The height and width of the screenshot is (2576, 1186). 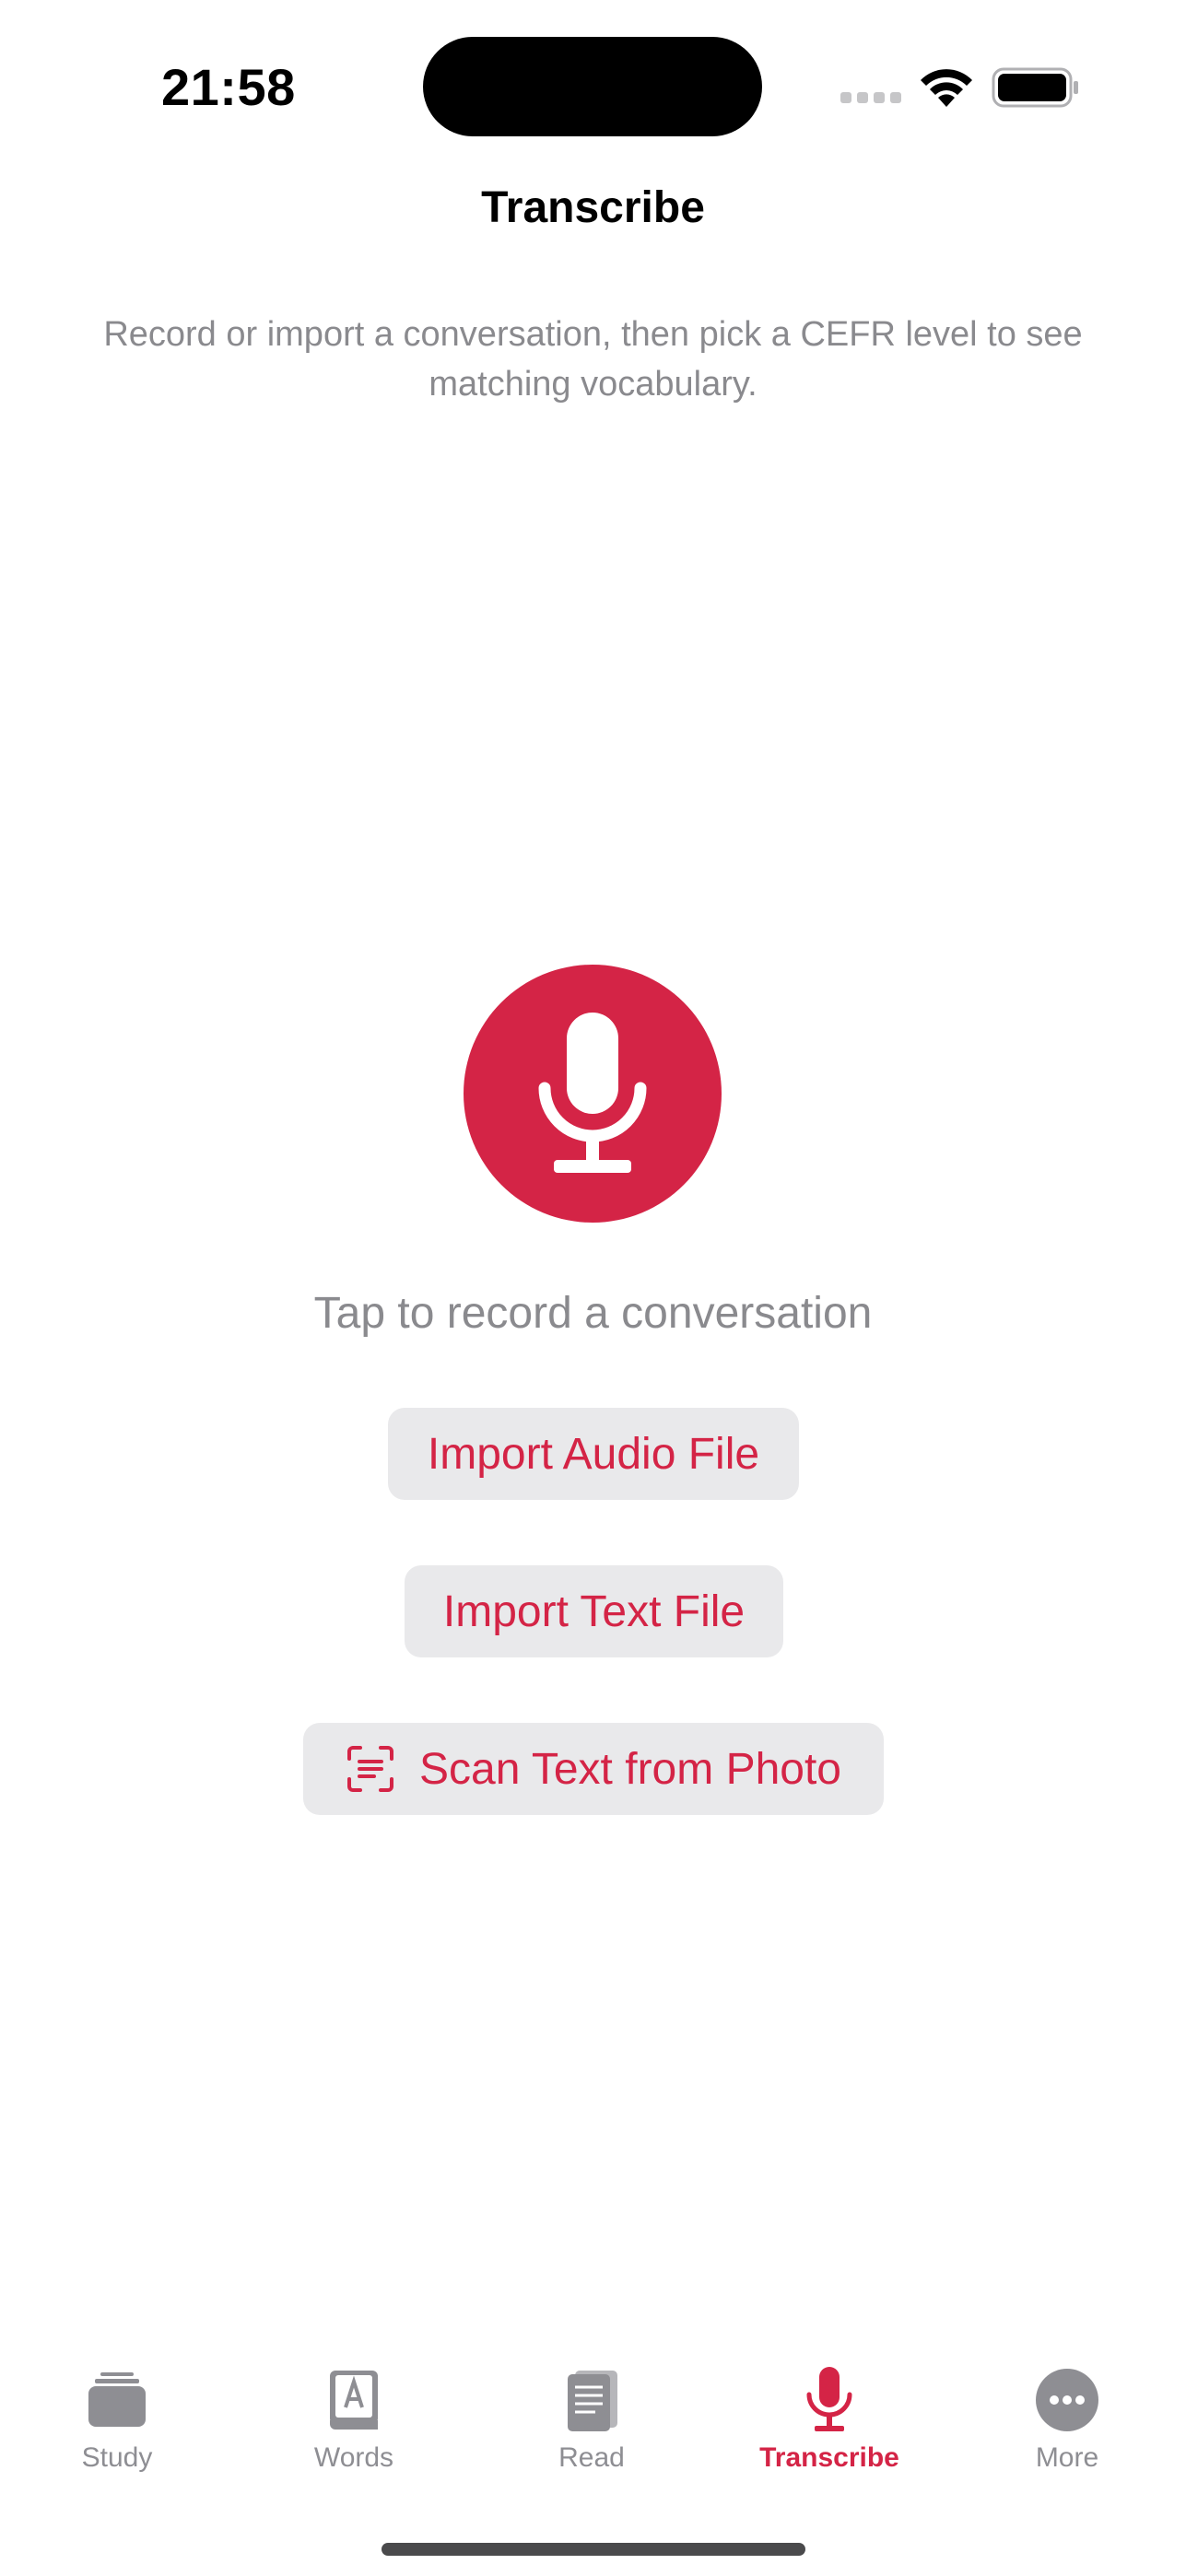 I want to click on record-button, so click(x=593, y=1094).